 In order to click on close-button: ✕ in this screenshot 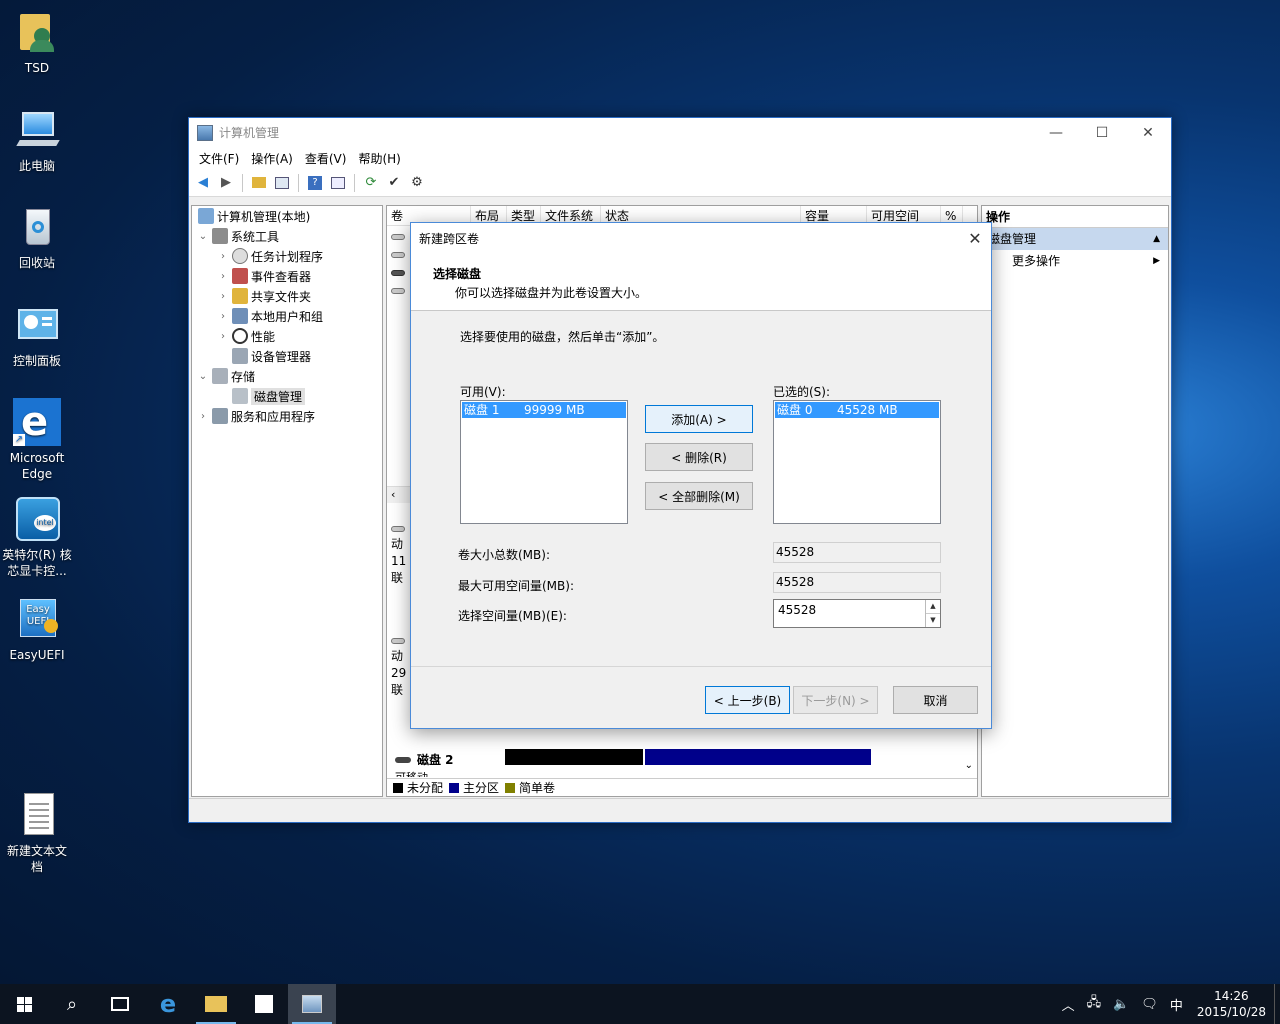, I will do `click(1148, 132)`.